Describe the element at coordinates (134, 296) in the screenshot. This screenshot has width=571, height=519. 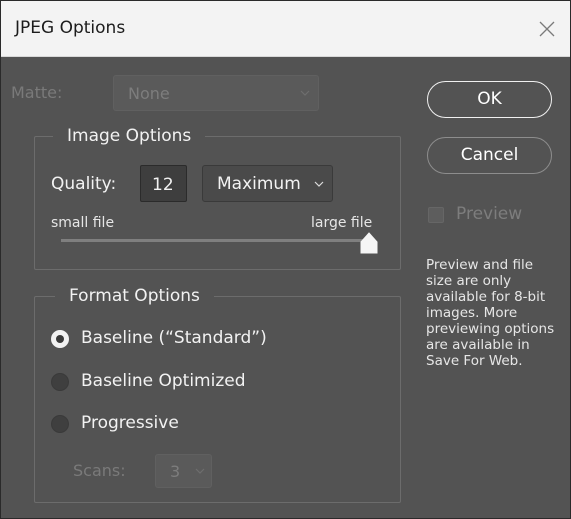
I see `format-options-title: Format Options` at that location.